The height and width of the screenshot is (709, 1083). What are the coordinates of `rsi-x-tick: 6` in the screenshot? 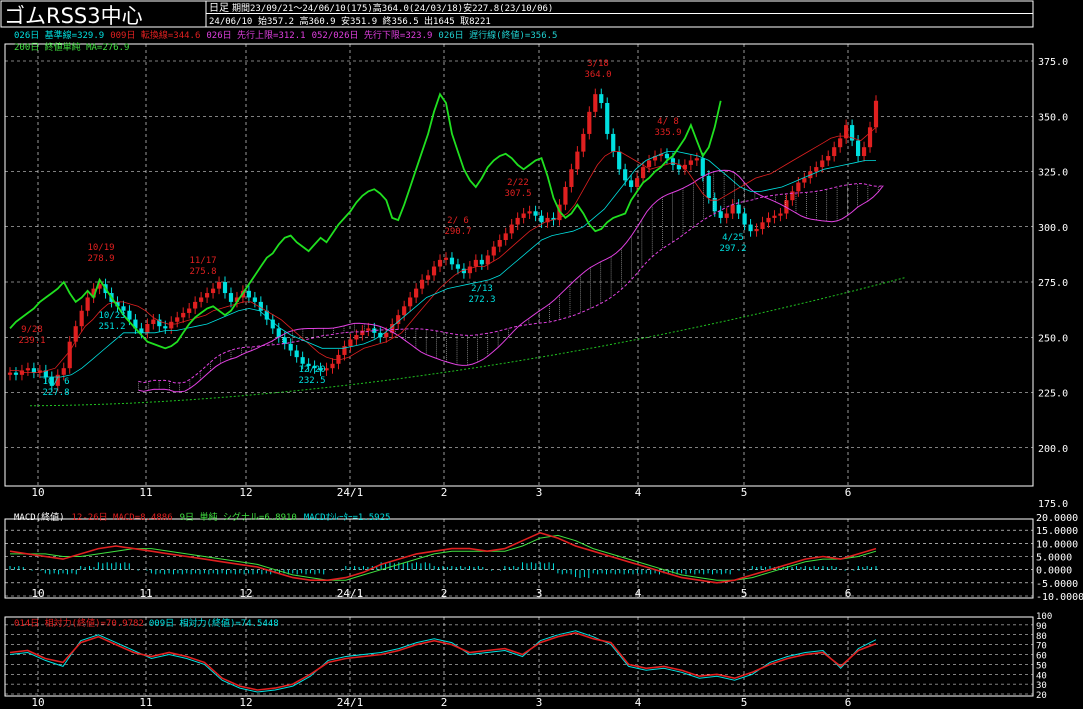 It's located at (848, 702).